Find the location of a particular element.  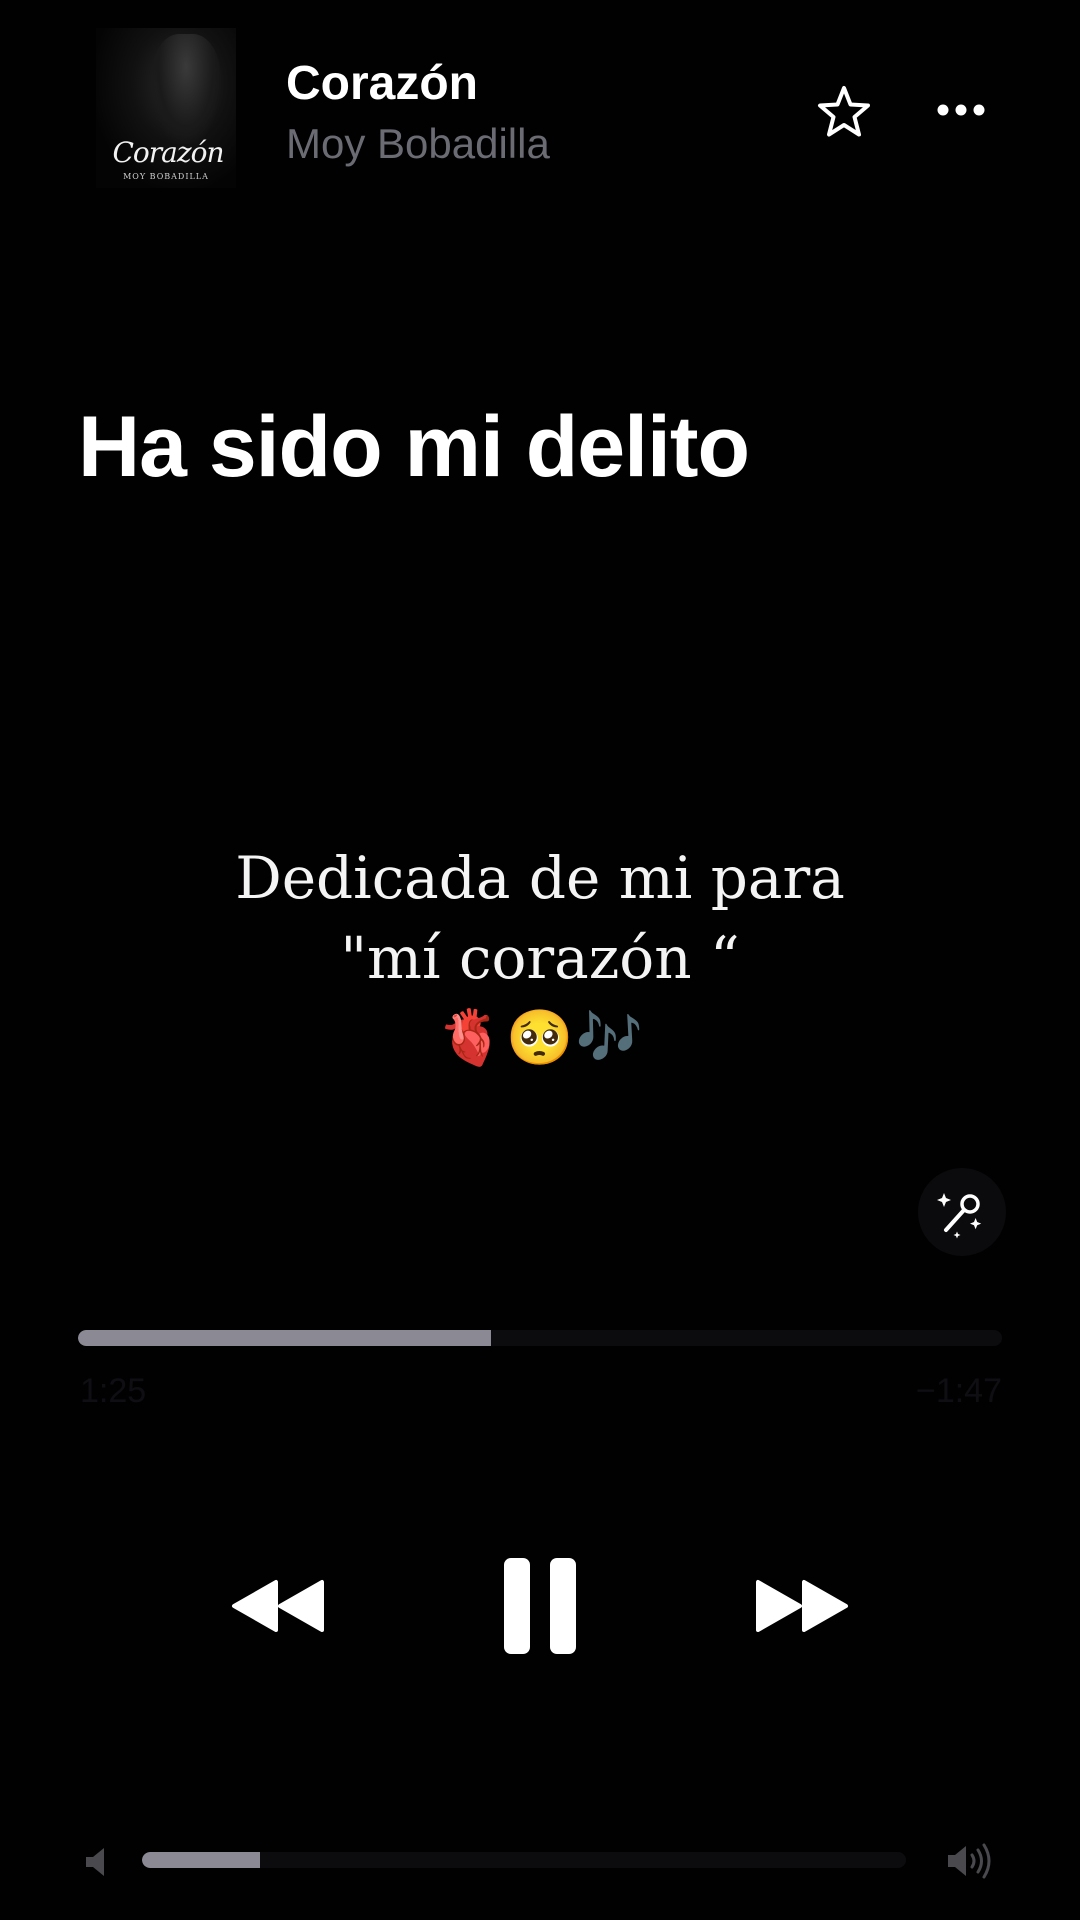

album-art-artist: MOY BOBADILLA is located at coordinates (166, 176).